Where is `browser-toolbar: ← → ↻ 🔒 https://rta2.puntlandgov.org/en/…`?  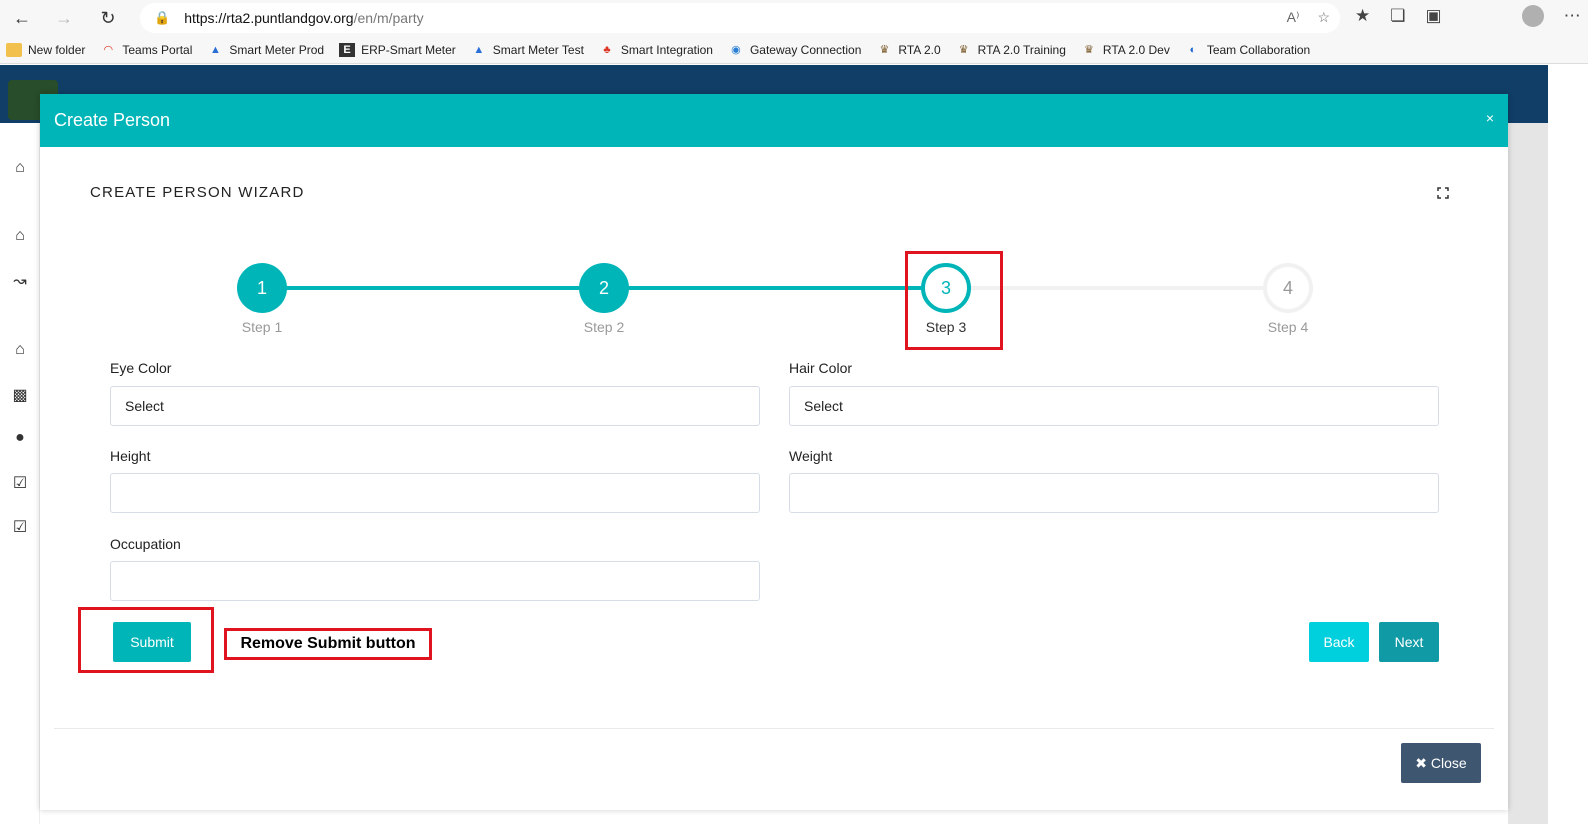 browser-toolbar: ← → ↻ 🔒 https://rta2.puntlandgov.org/en/… is located at coordinates (794, 18).